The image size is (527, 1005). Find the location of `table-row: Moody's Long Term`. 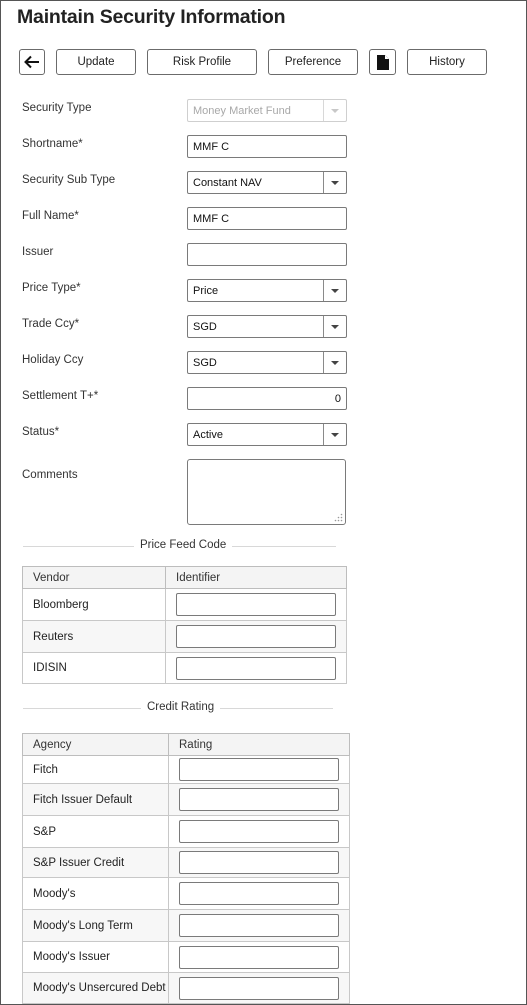

table-row: Moody's Long Term is located at coordinates (186, 925).